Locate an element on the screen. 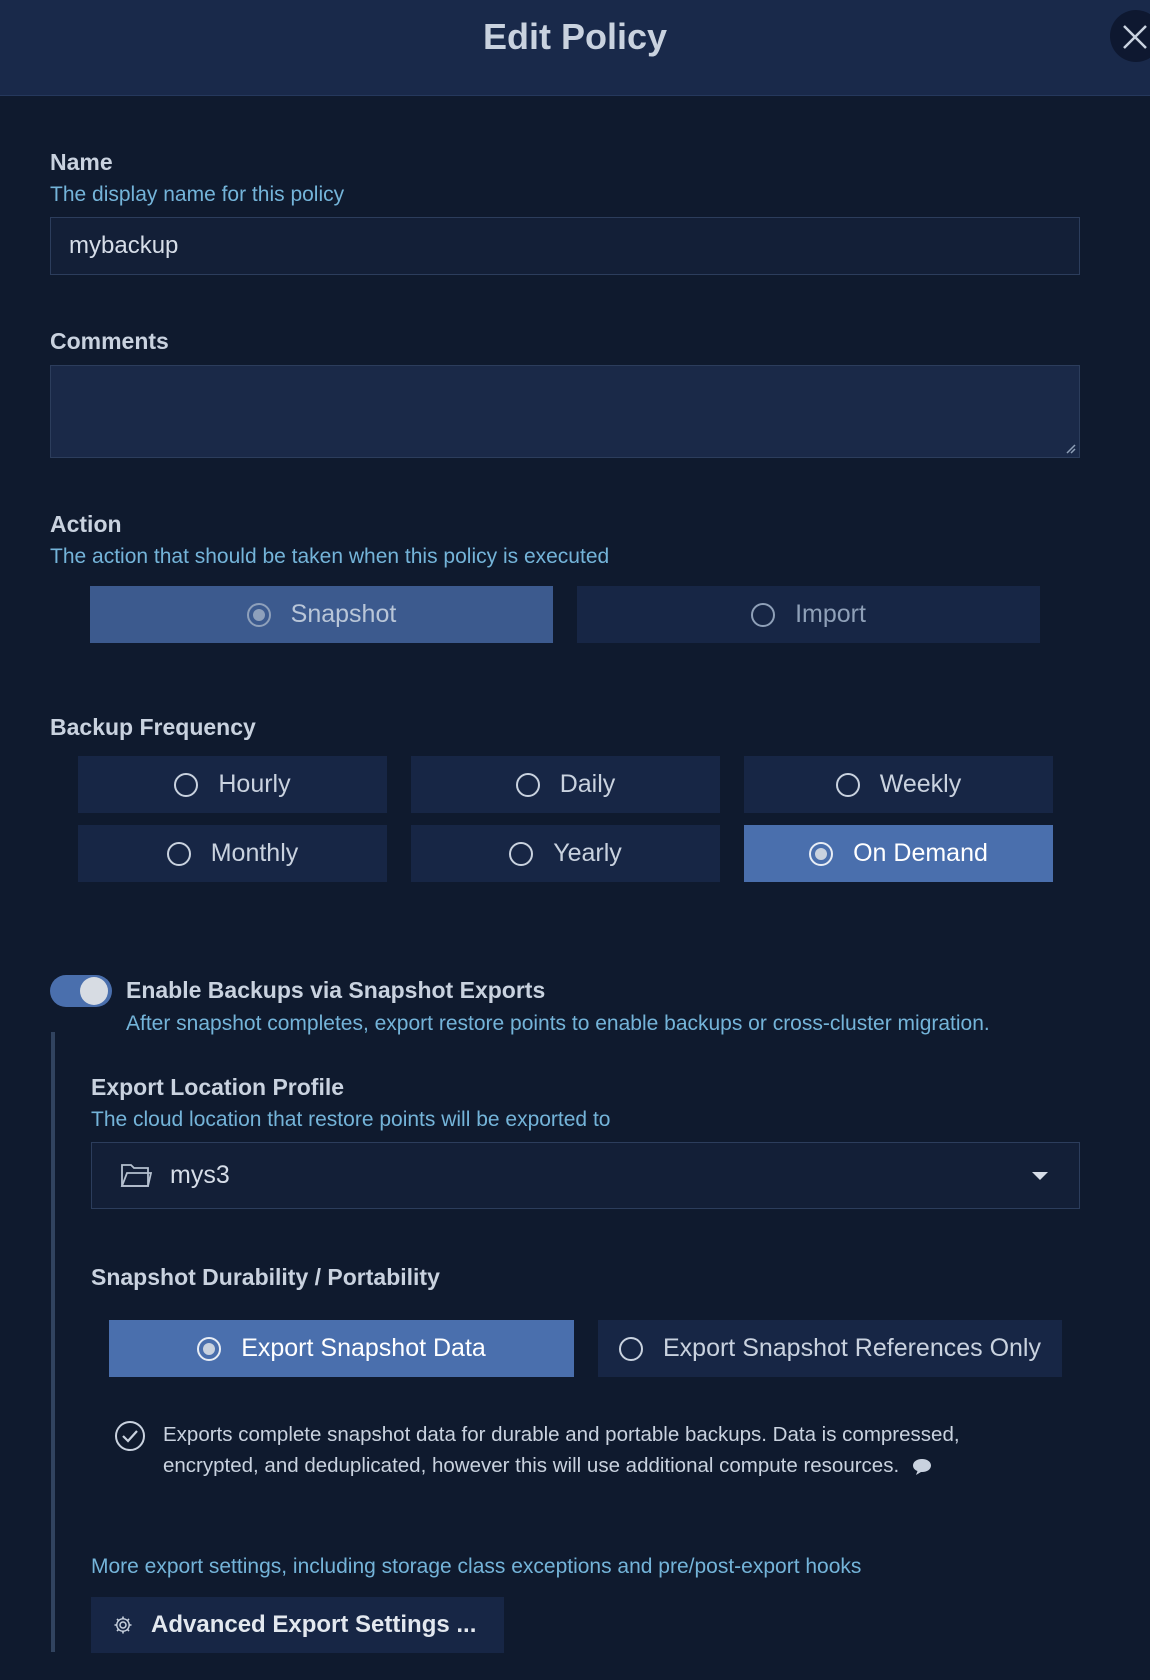 Image resolution: width=1150 pixels, height=1680 pixels. exports-label: Enable Backups via Snapshot Exports is located at coordinates (336, 990).